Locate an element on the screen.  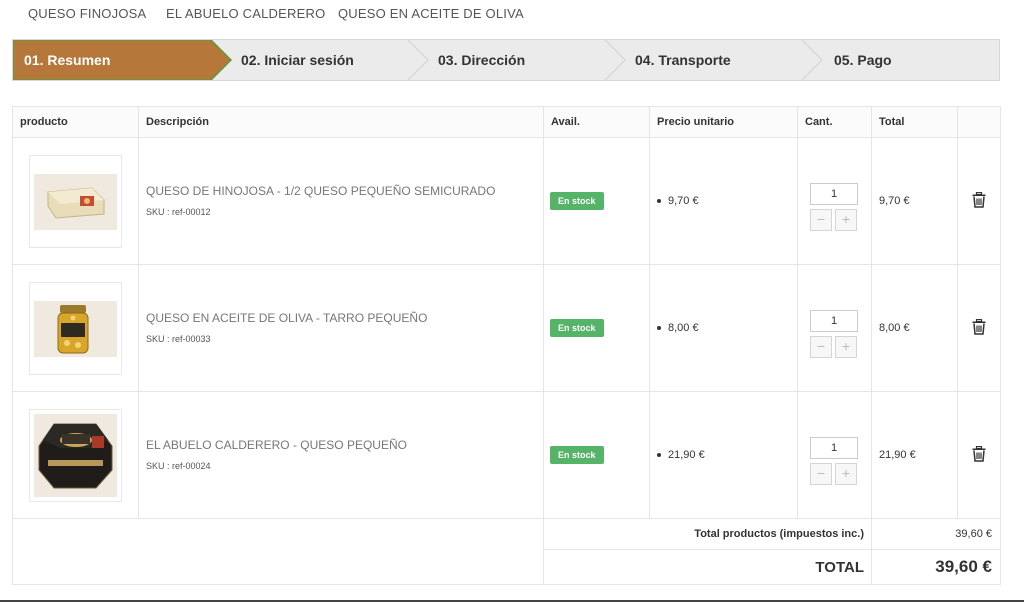
nav-link-el-abuelo-calderero: EL ABUELO CALDERERO is located at coordinates (245, 13).